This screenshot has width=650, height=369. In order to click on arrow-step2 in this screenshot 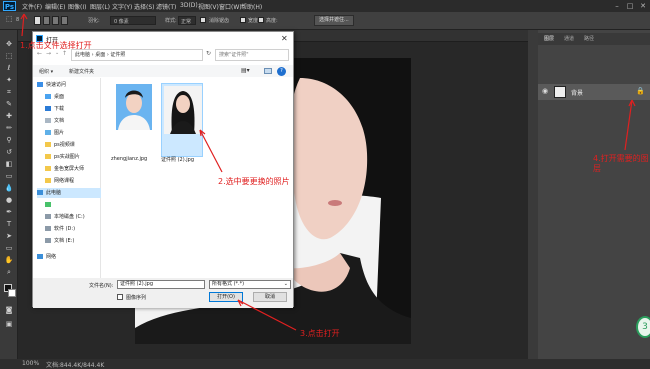, I will do `click(211, 151)`.